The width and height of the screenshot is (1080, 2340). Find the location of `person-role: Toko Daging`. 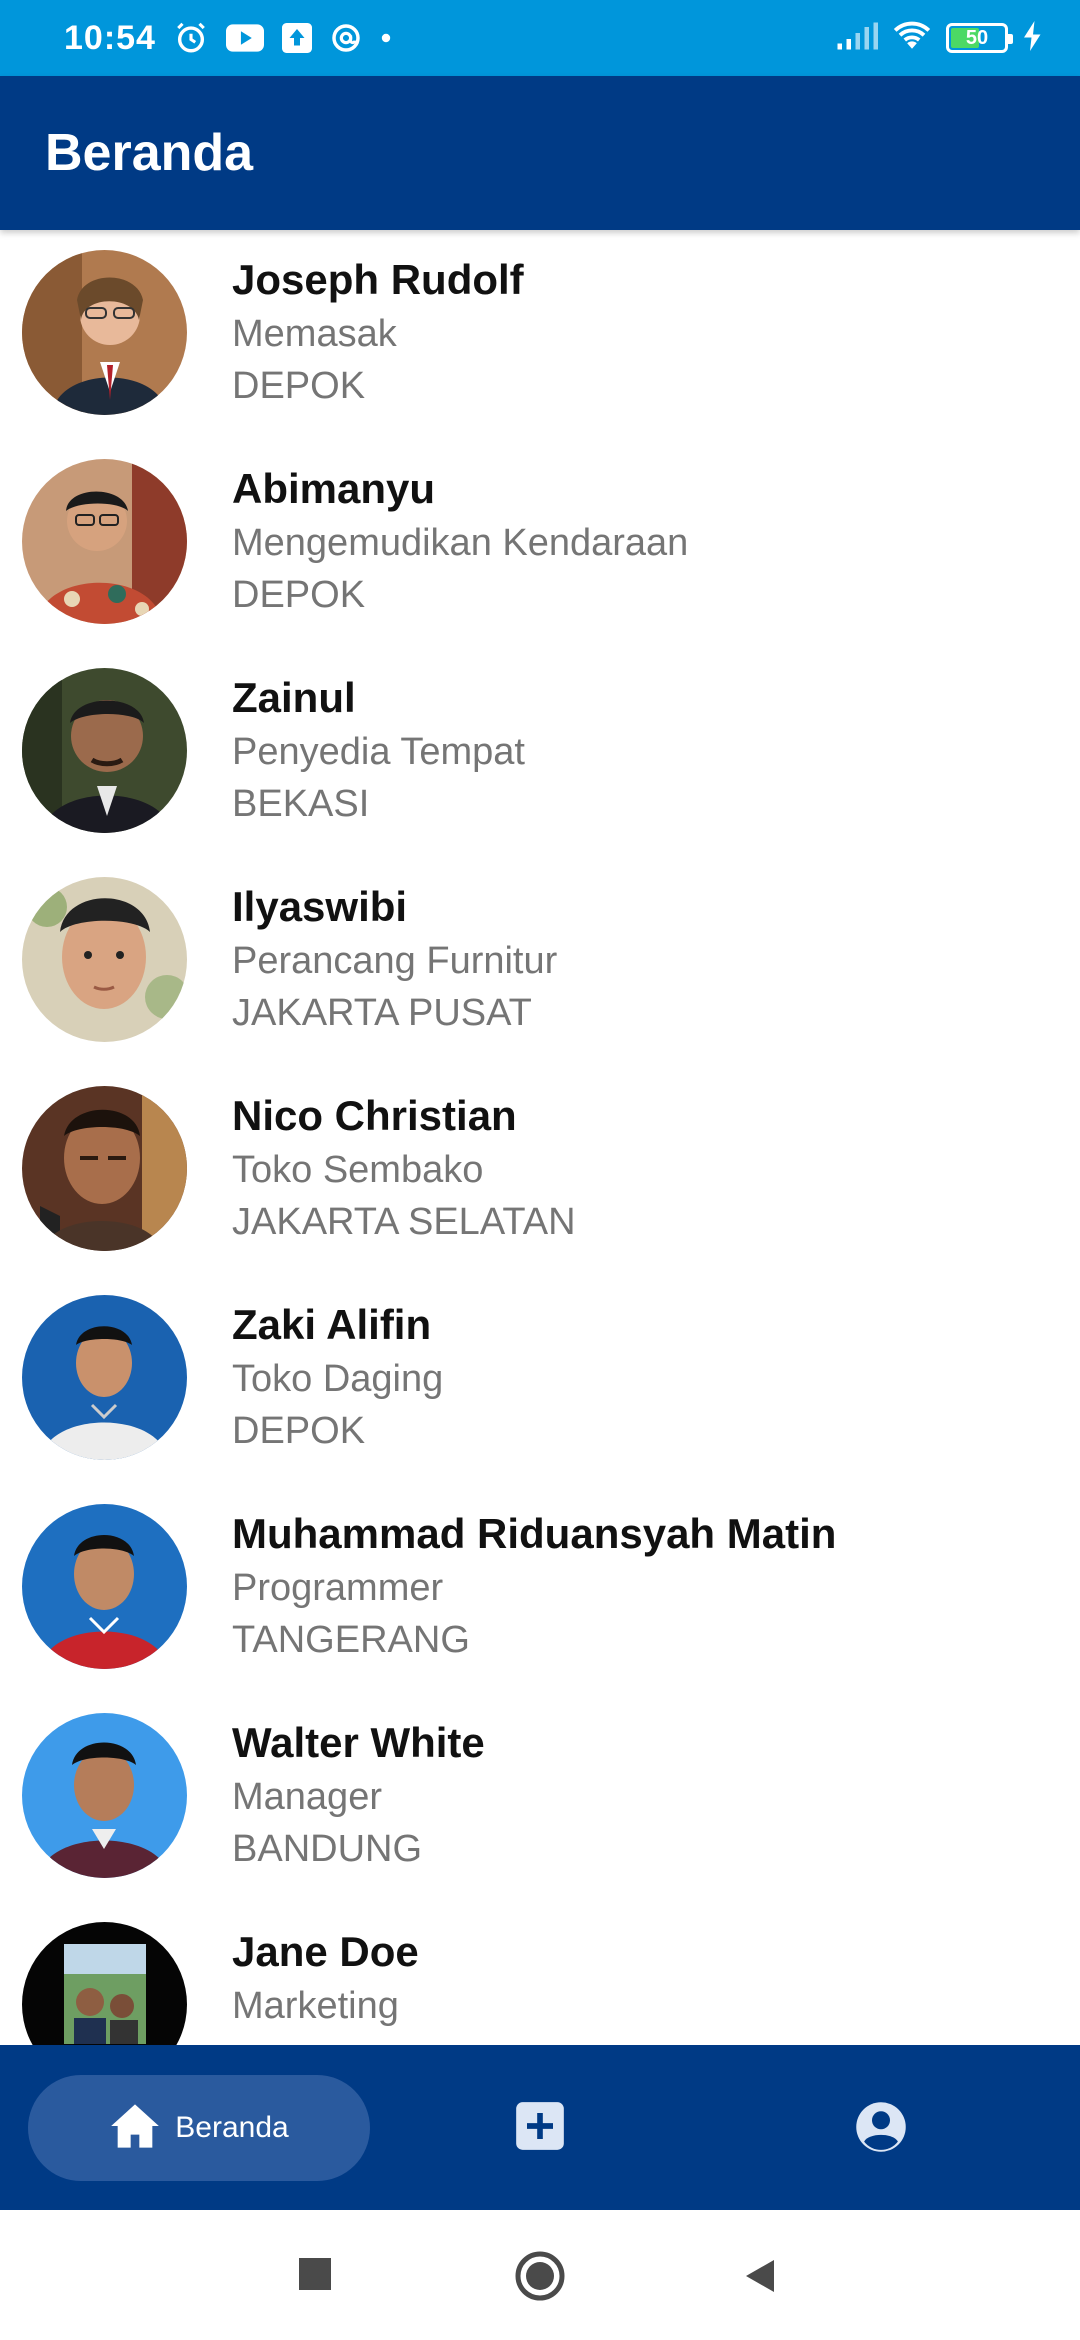

person-role: Toko Daging is located at coordinates (338, 1379).